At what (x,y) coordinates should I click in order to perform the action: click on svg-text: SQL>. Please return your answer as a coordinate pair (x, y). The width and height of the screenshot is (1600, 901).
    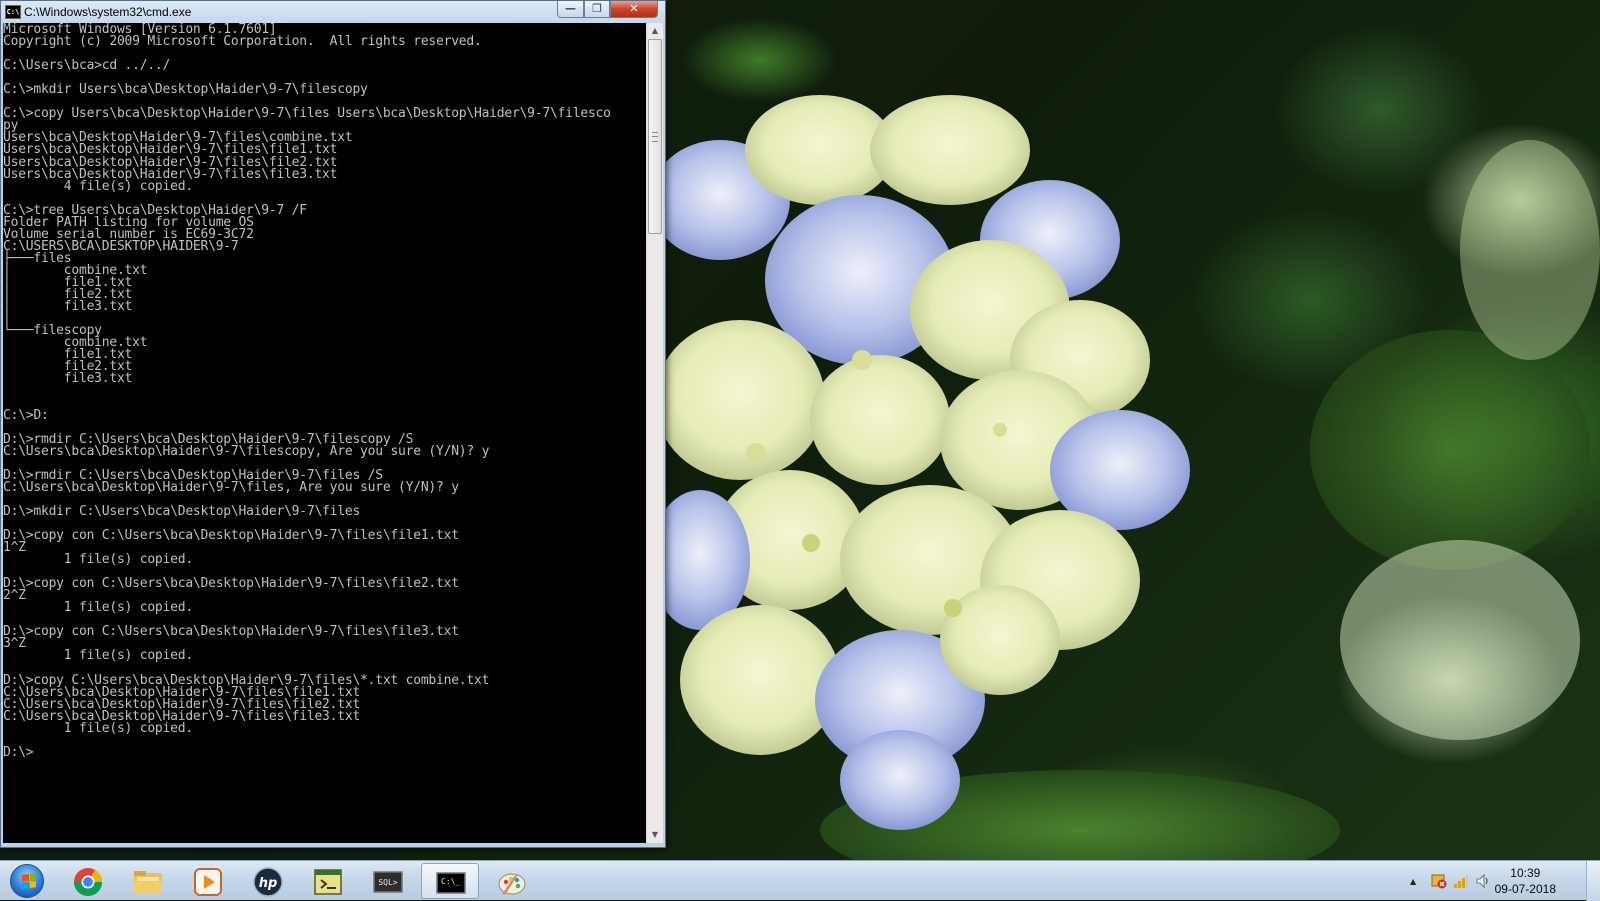
    Looking at the image, I should click on (387, 882).